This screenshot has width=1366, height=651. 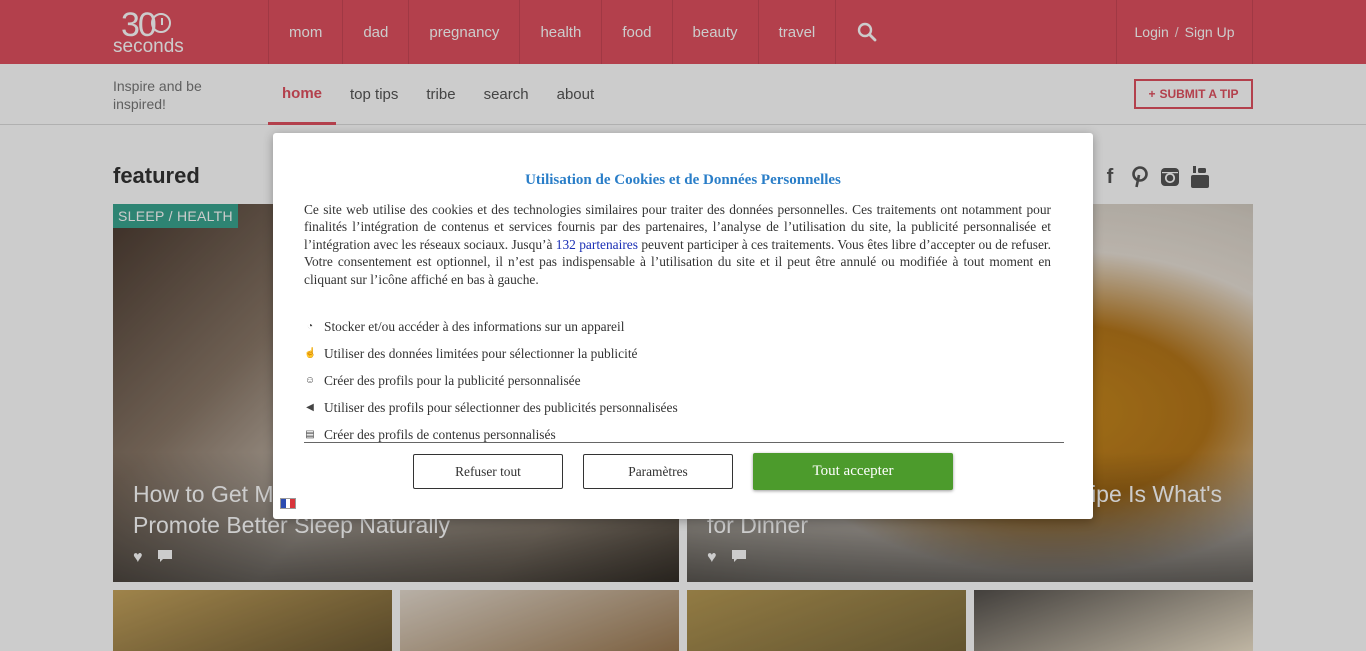 What do you see at coordinates (310, 353) in the screenshot?
I see `hand-icon: ☝` at bounding box center [310, 353].